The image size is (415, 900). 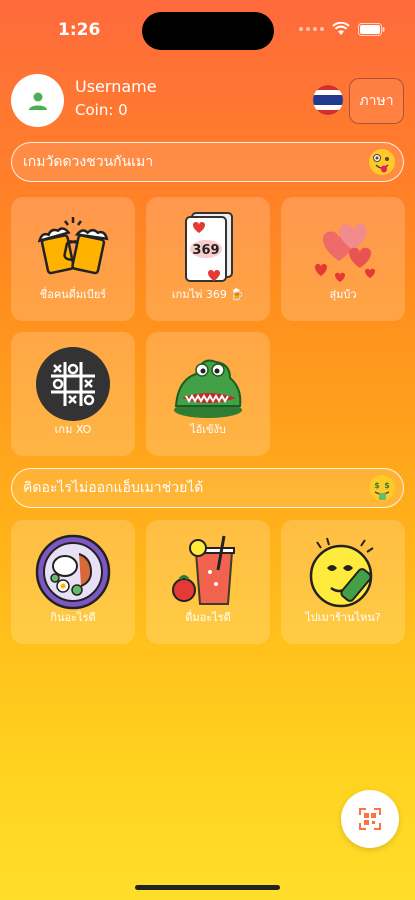 I want to click on hearts-icon, so click(x=345, y=253).